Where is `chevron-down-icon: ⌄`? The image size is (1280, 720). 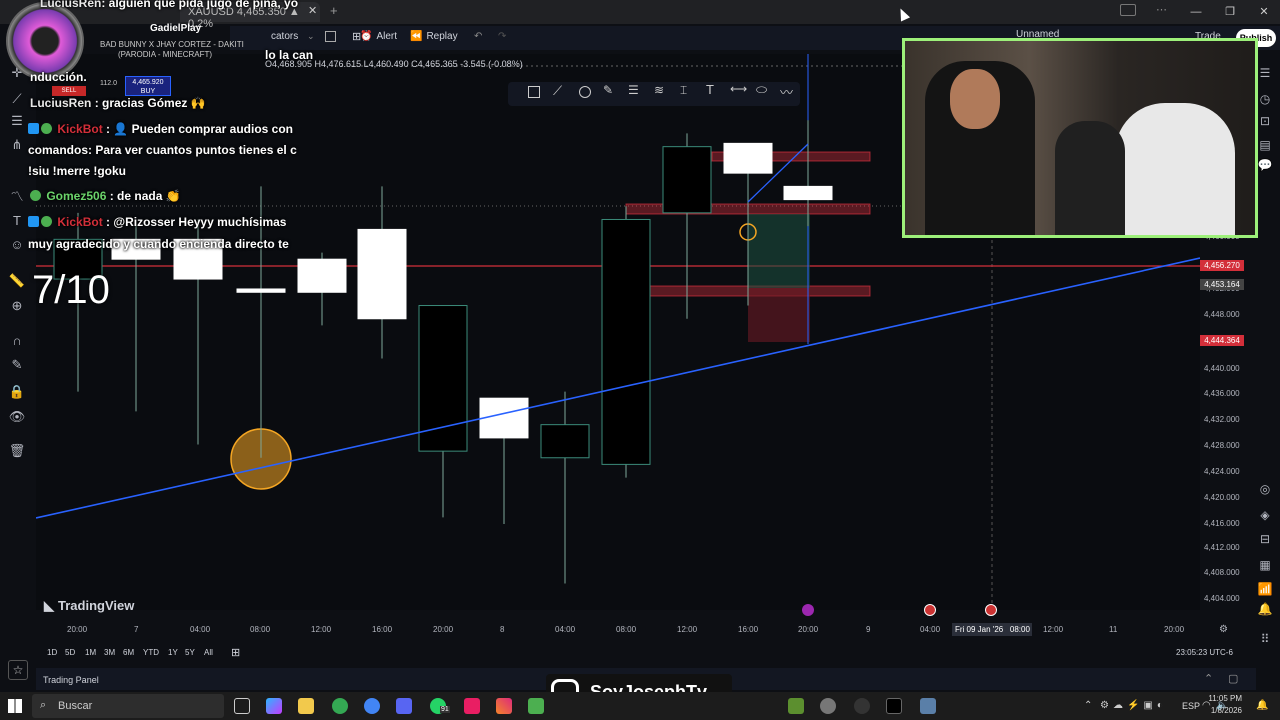
chevron-down-icon: ⌄ is located at coordinates (311, 36).